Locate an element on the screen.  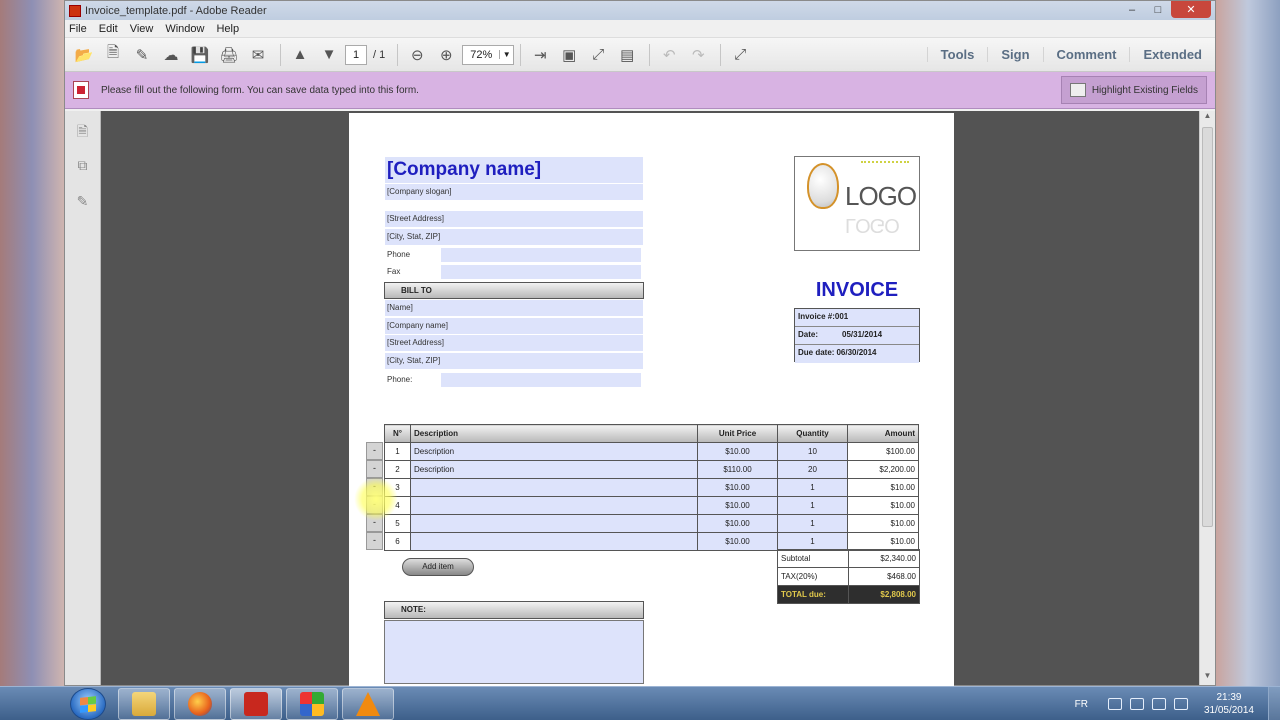
invoice-date-row: Date: 05/31/2014 is located at coordinates (857, 336).